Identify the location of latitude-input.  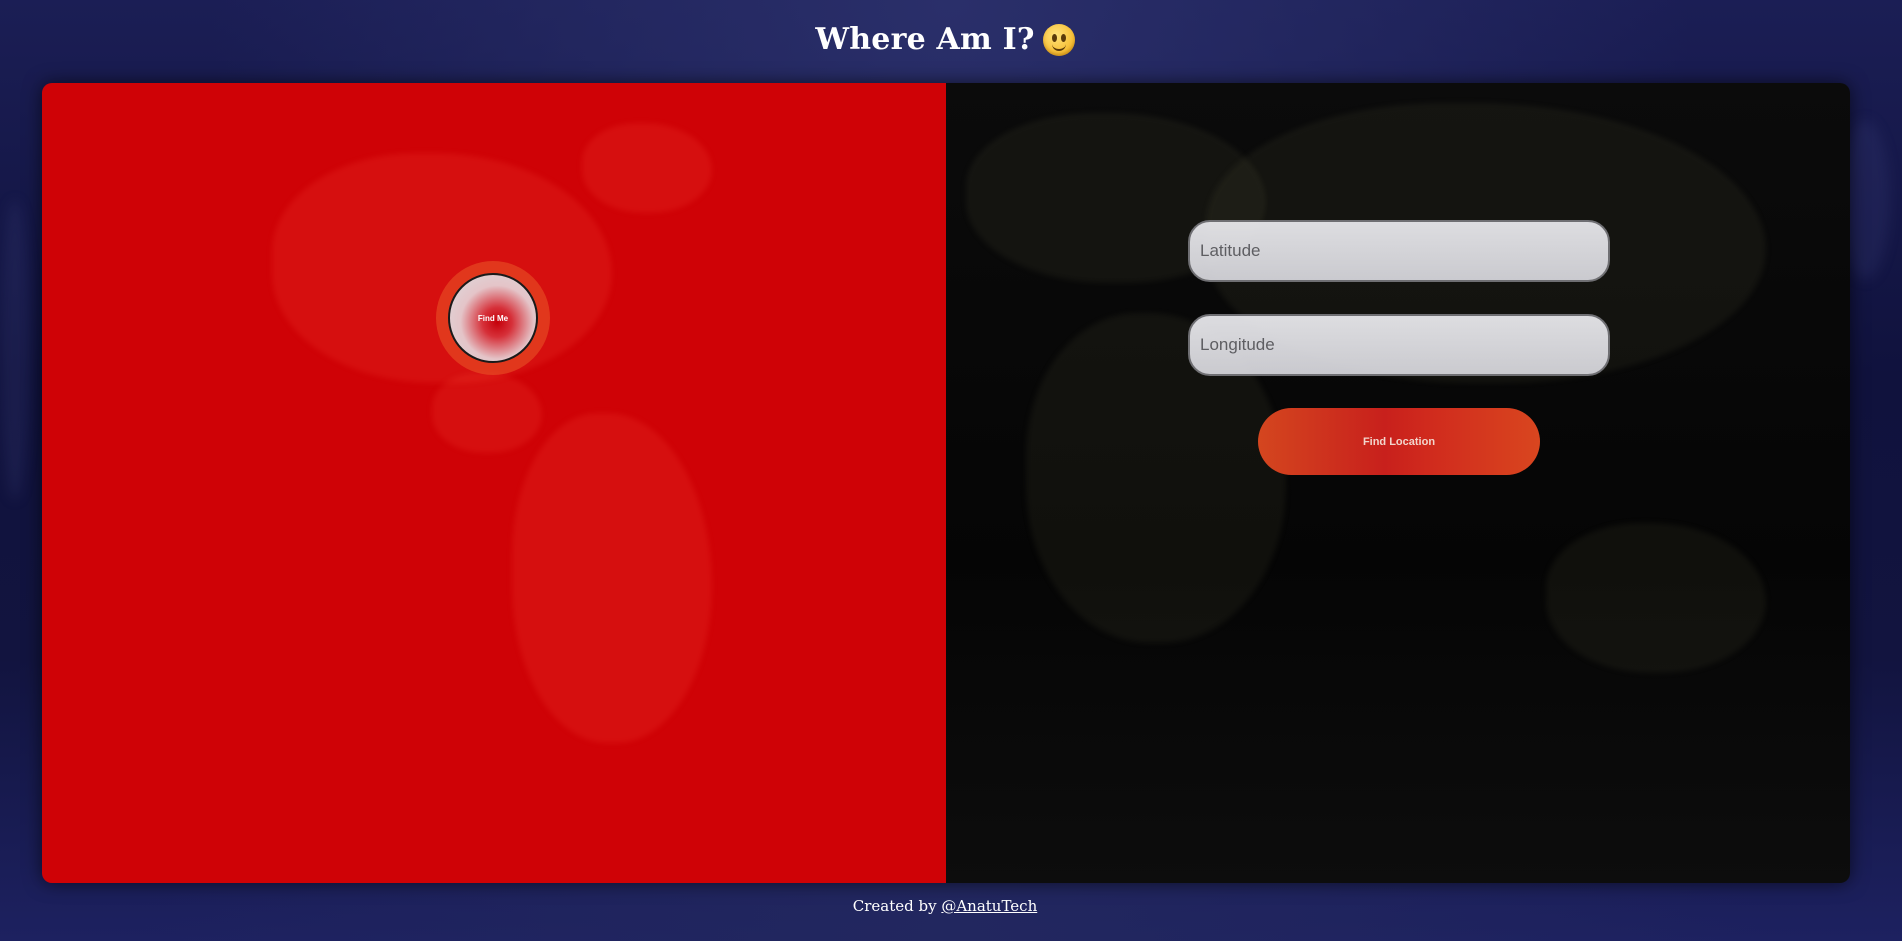
(1399, 251).